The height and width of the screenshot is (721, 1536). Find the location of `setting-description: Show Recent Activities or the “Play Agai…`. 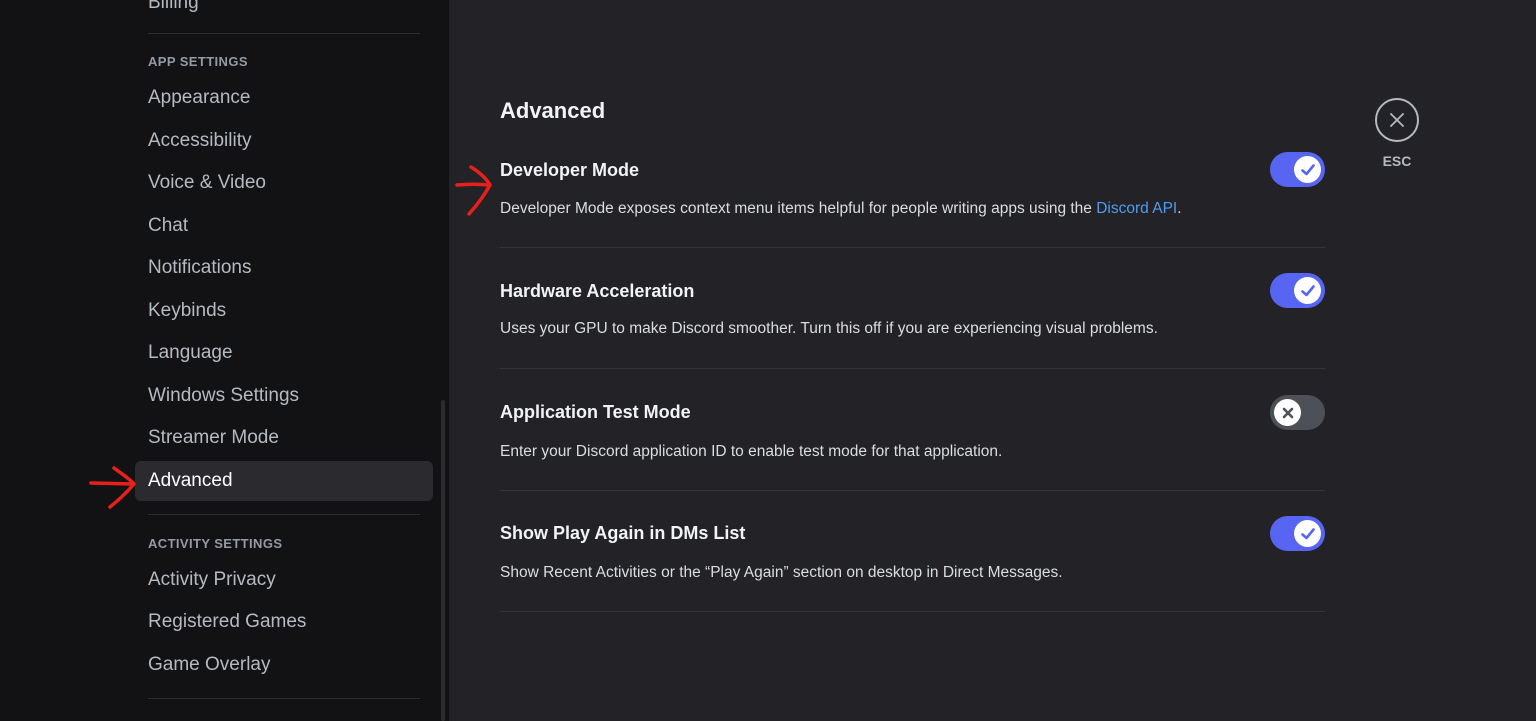

setting-description: Show Recent Activities or the “Play Agai… is located at coordinates (781, 572).